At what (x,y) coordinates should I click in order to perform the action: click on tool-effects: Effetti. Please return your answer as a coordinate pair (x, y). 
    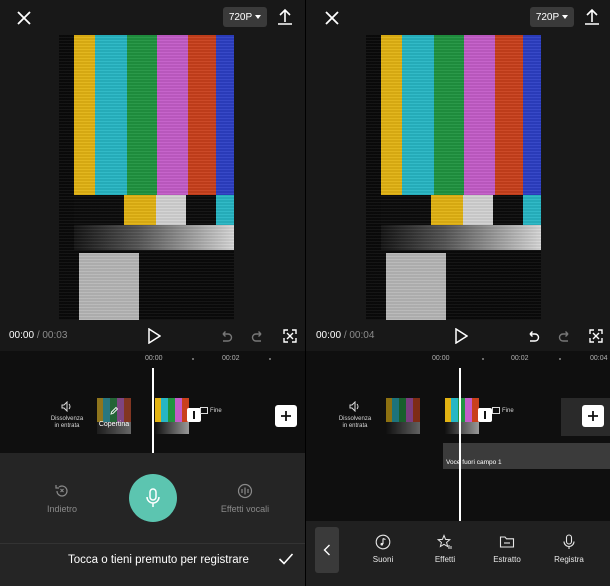
    Looking at the image, I should click on (445, 549).